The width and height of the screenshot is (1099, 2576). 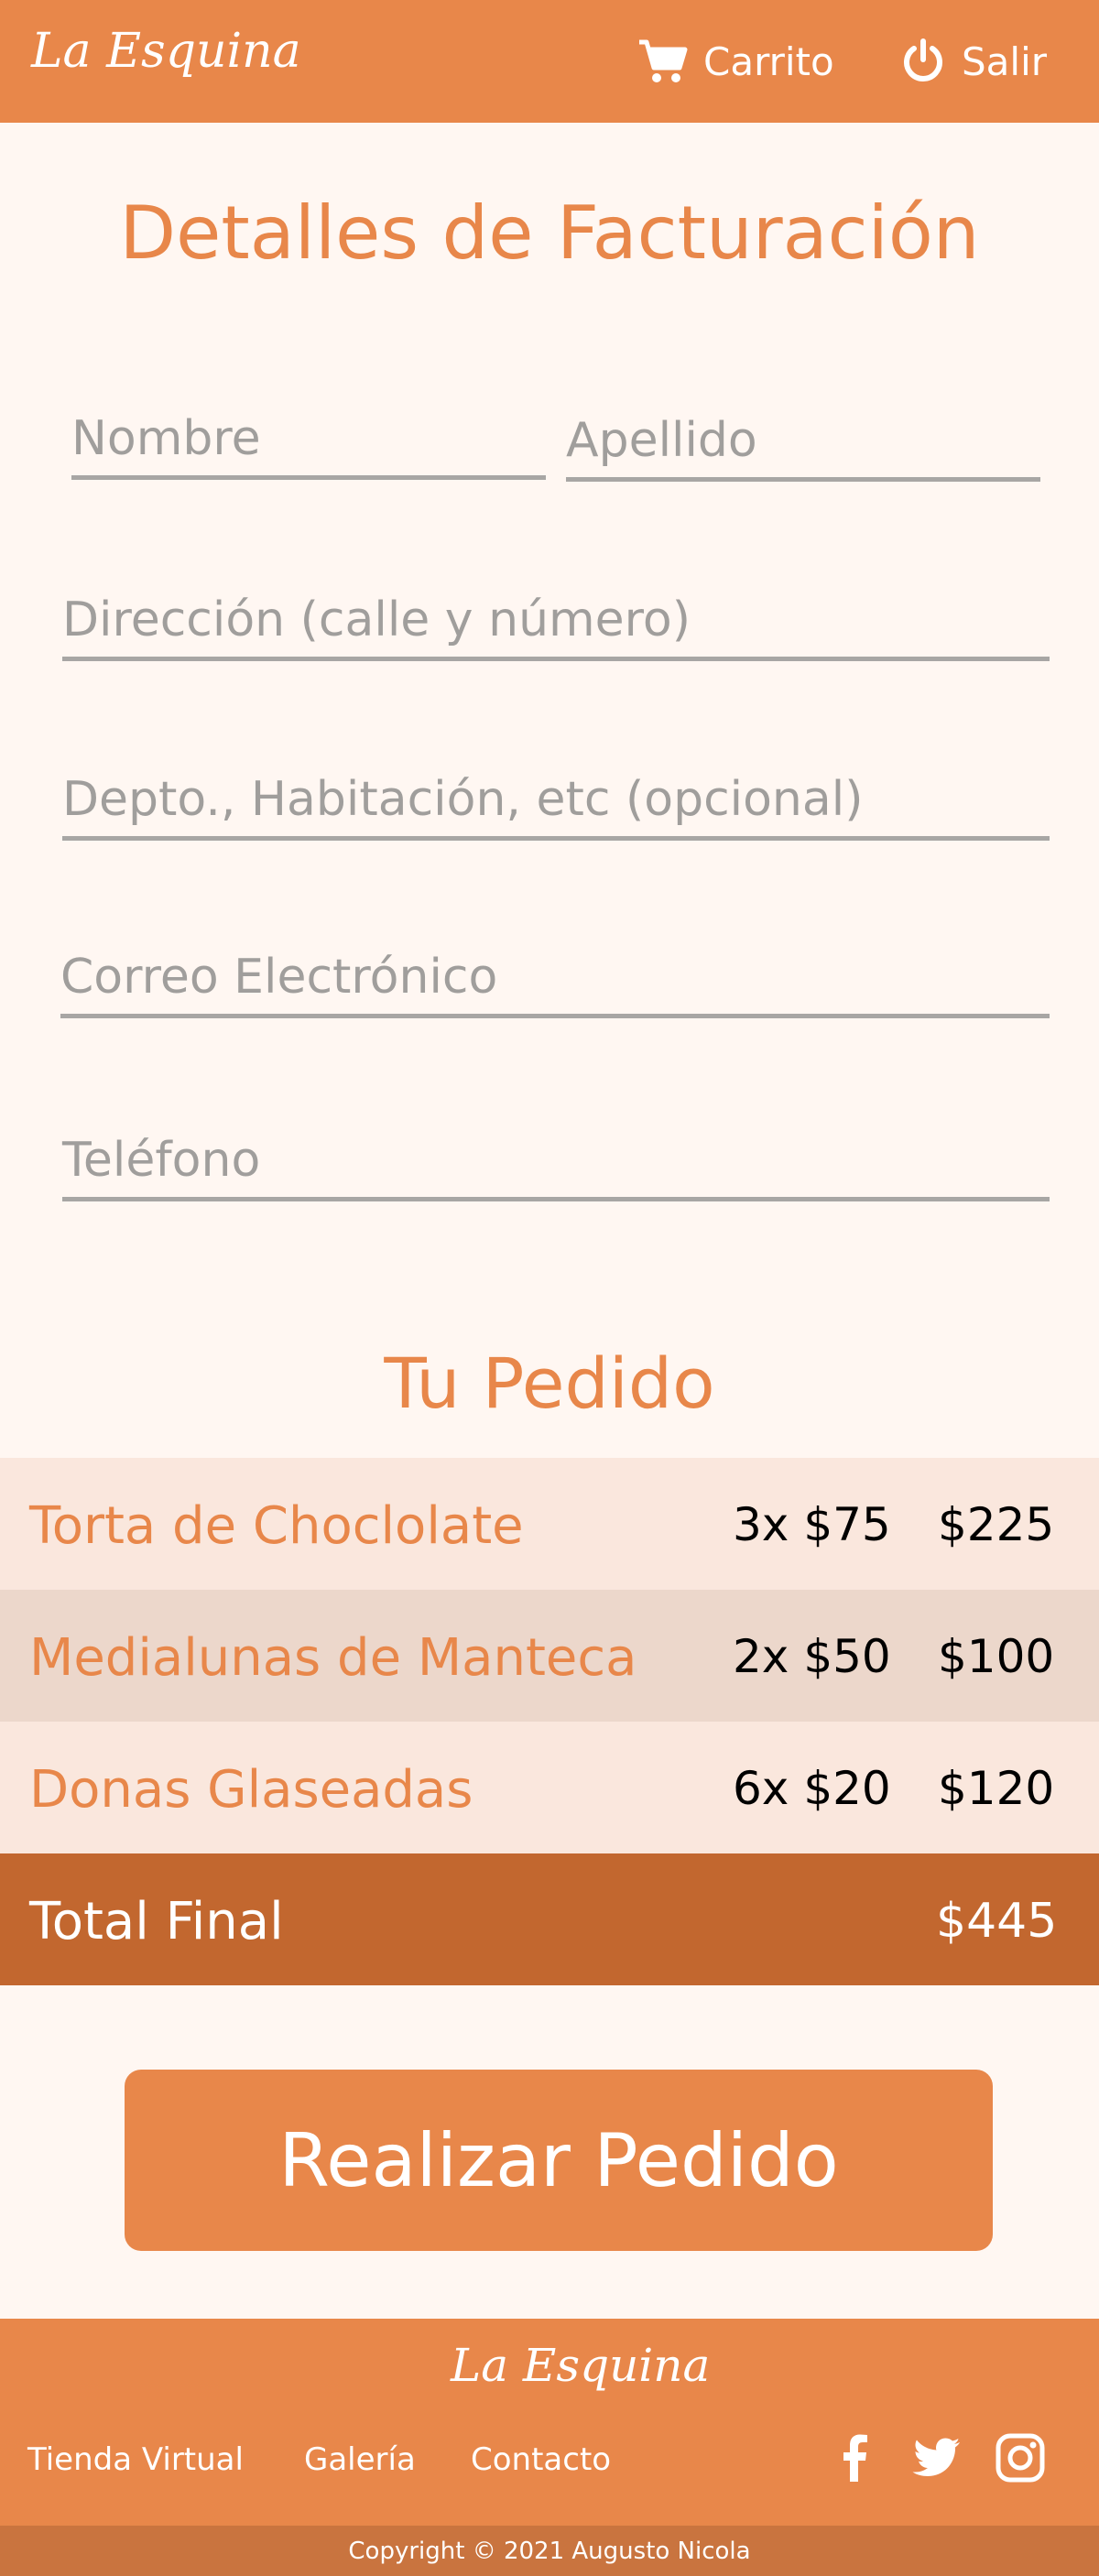 I want to click on item-qty-price: 2x $50, so click(x=812, y=1656).